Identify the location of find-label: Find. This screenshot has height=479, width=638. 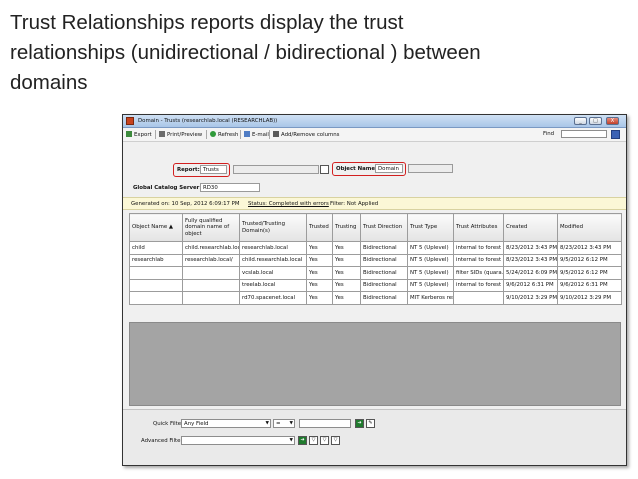
(549, 134).